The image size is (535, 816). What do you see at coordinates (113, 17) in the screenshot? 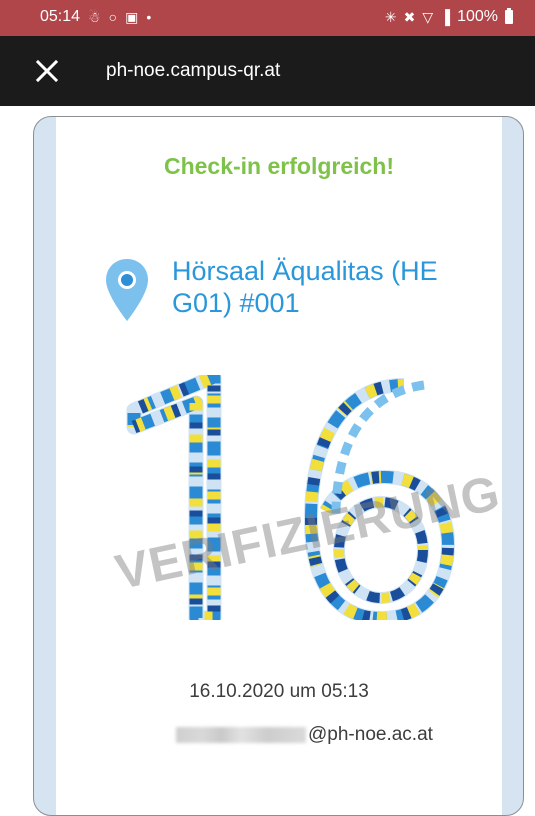
I see `whatsapp-icon: ○` at bounding box center [113, 17].